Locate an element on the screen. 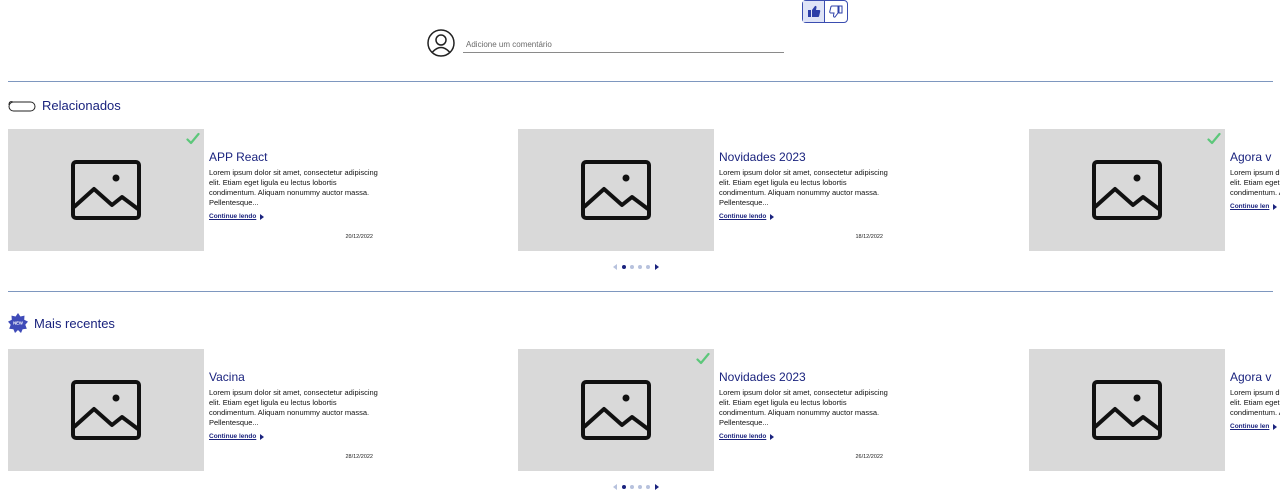 This screenshot has height=493, width=1280. reaction-buttons is located at coordinates (825, 11).